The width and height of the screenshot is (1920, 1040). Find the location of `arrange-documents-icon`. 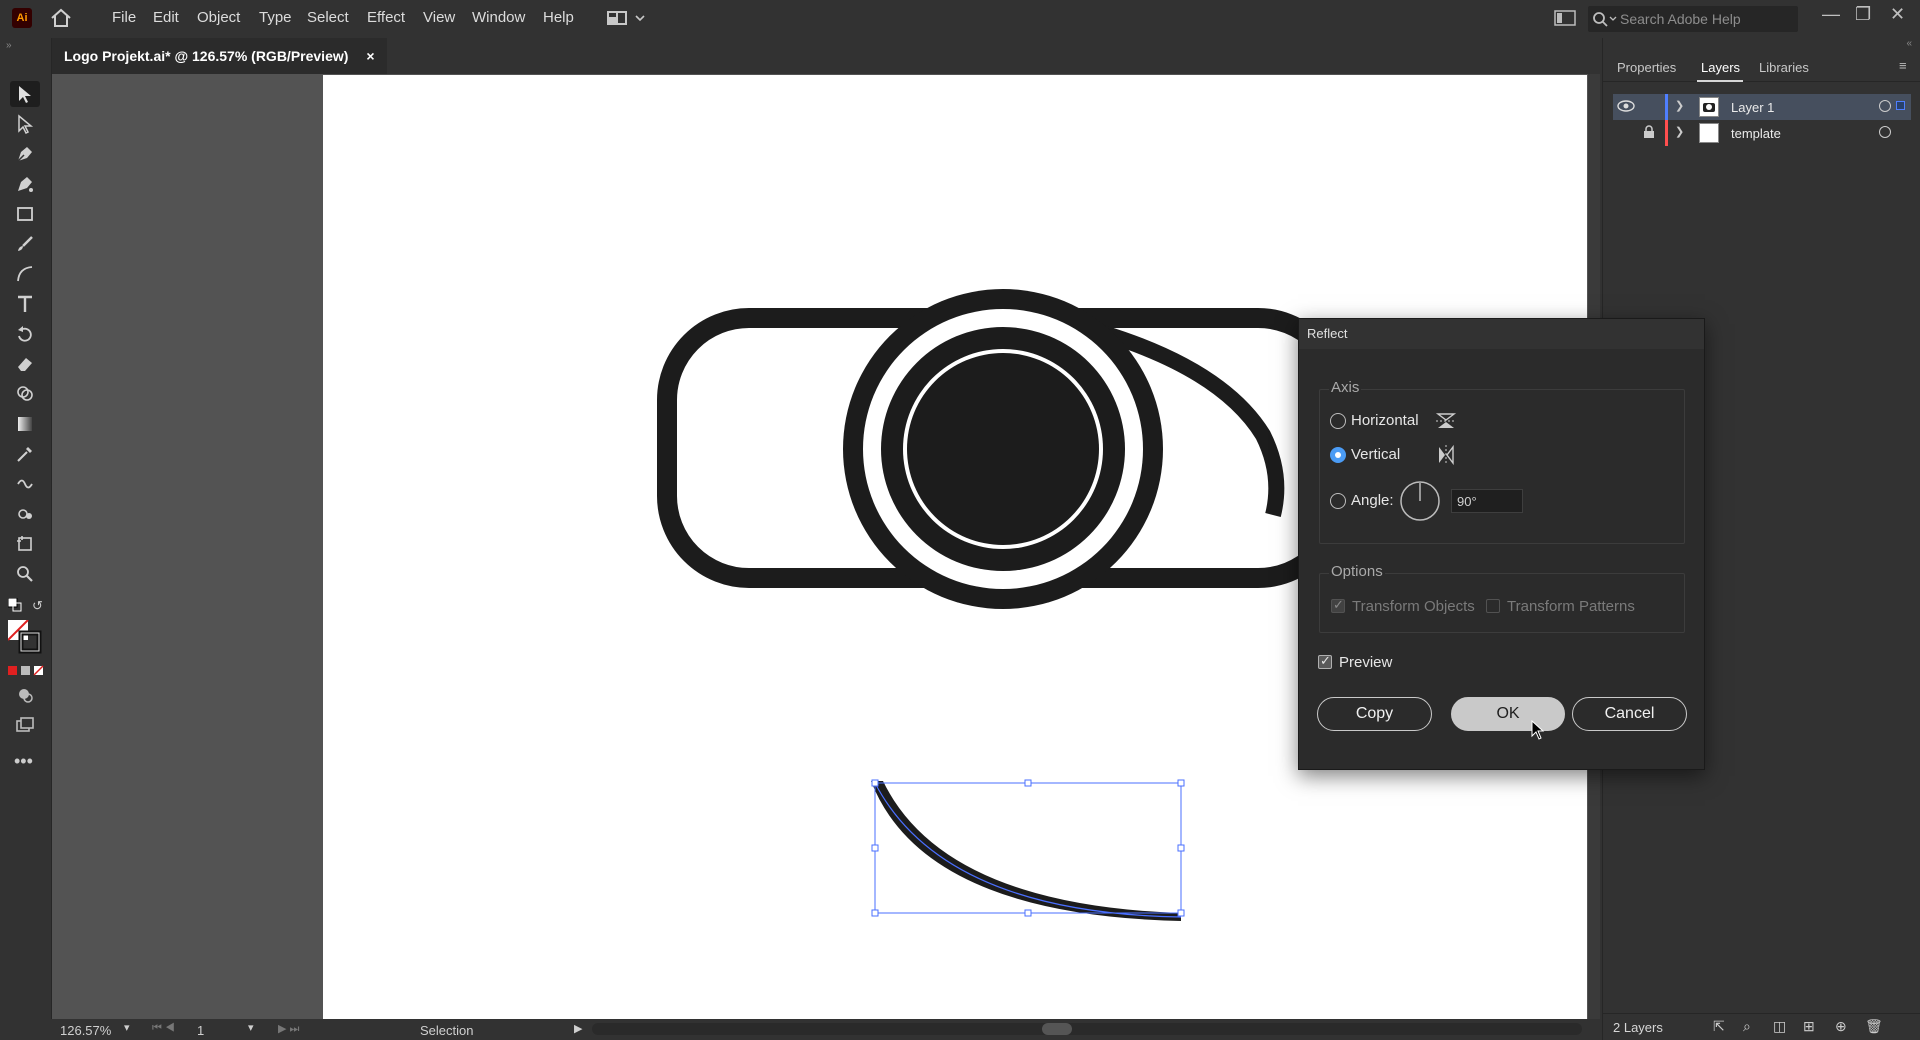

arrange-documents-icon is located at coordinates (1565, 18).